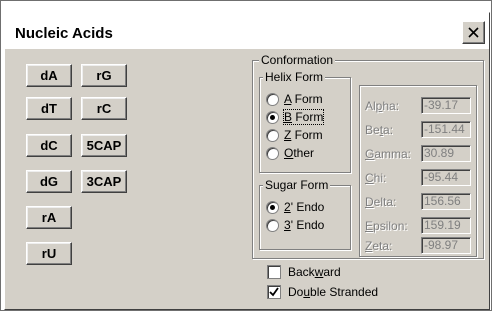 This screenshot has width=492, height=311. What do you see at coordinates (446, 153) in the screenshot?
I see `gamma-field: 30.89` at bounding box center [446, 153].